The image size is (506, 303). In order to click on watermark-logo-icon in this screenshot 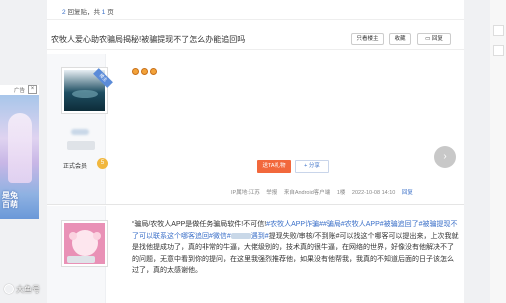, I will do `click(9, 289)`.